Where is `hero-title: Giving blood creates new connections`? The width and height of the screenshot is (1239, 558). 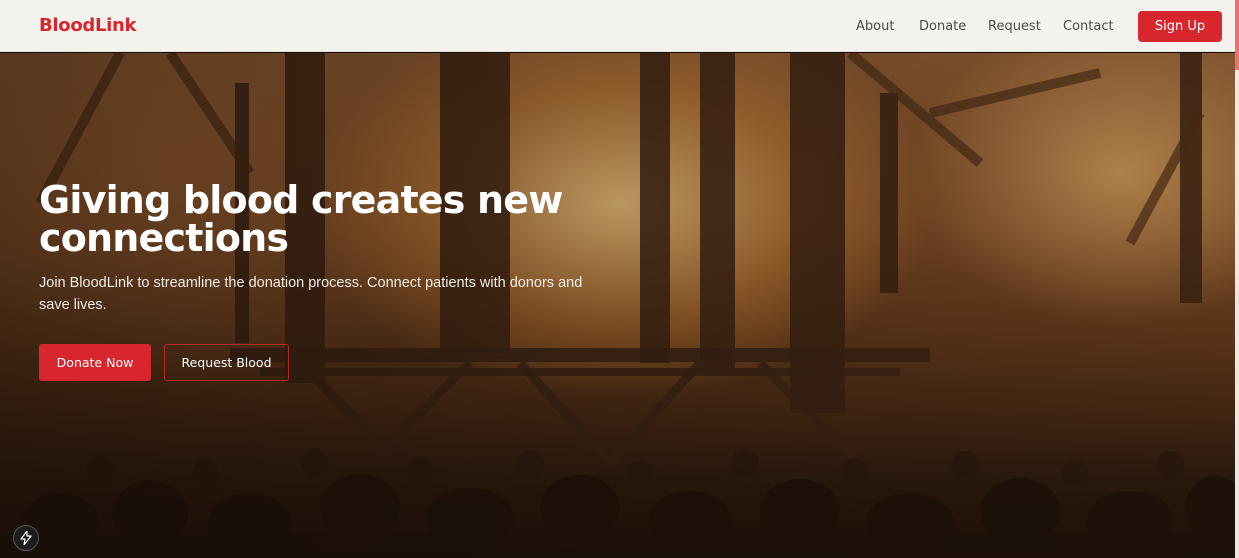 hero-title: Giving blood creates new connections is located at coordinates (301, 219).